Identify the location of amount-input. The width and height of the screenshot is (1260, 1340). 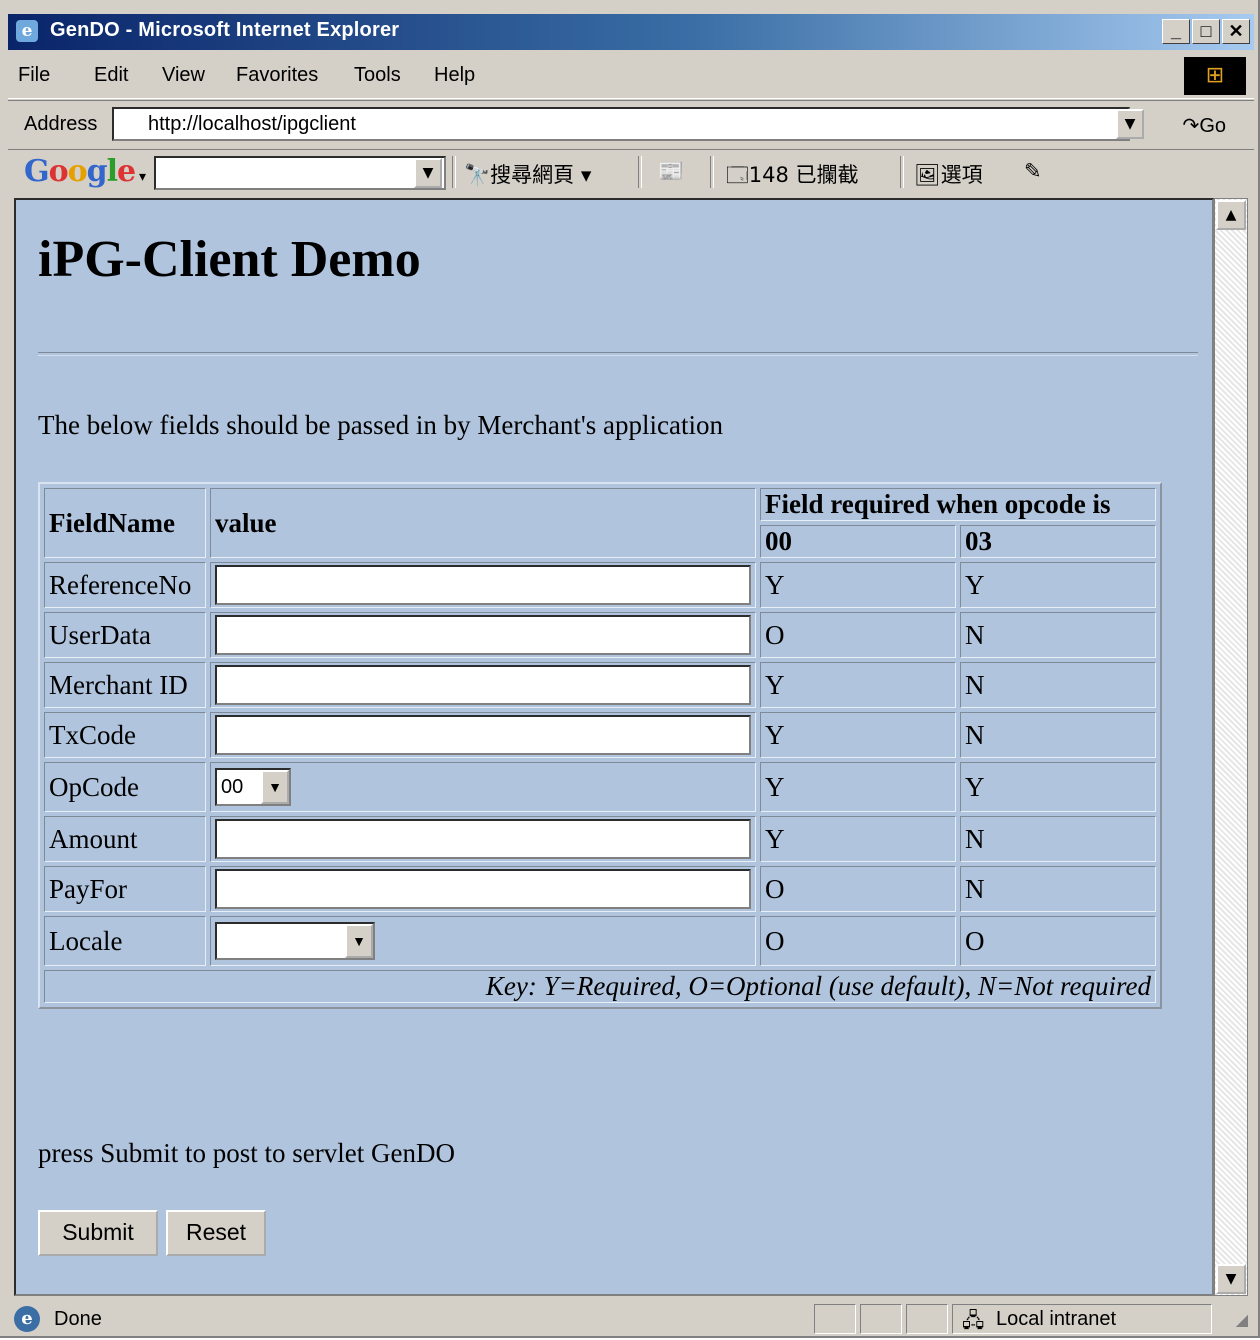
(483, 839).